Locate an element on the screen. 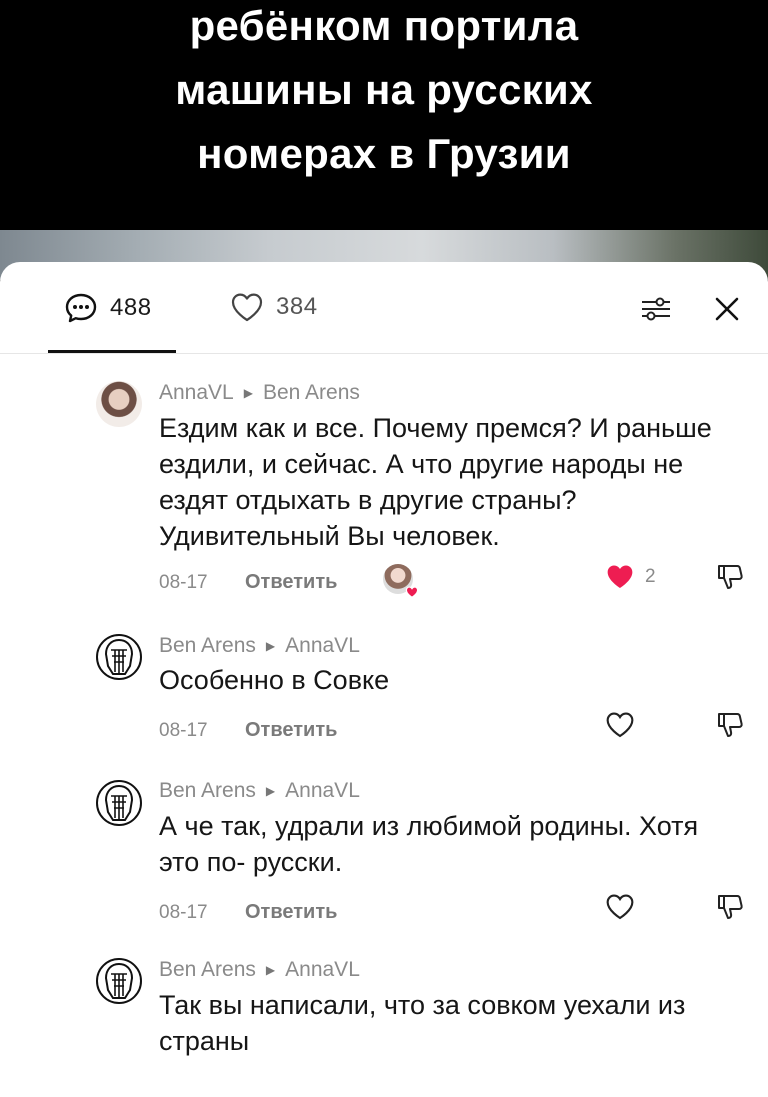  reply-to-name: Ben Arens is located at coordinates (311, 393).